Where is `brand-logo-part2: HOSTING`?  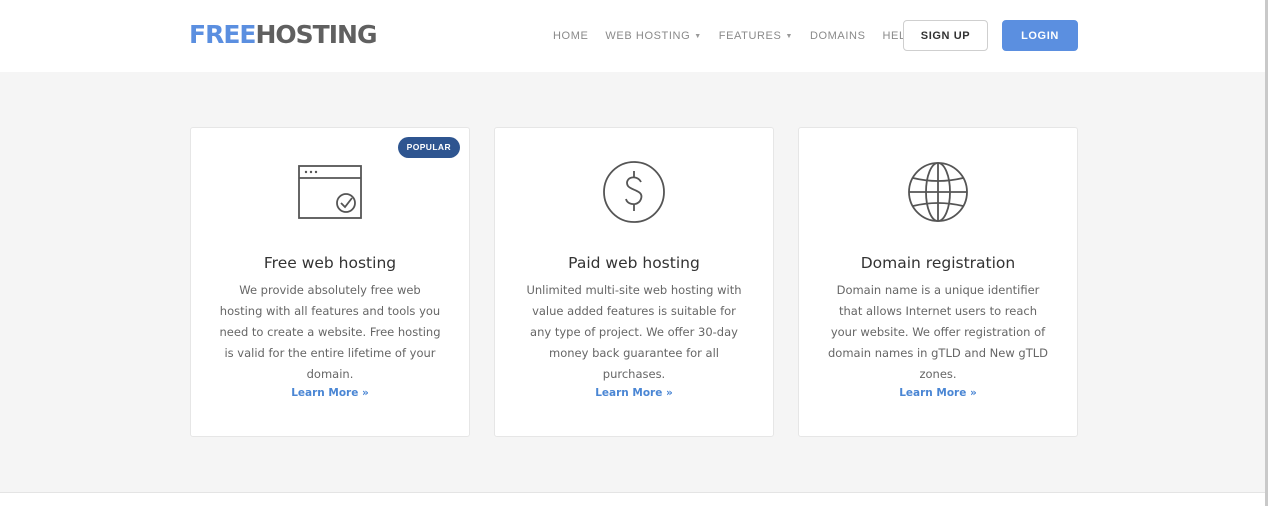
brand-logo-part2: HOSTING is located at coordinates (316, 34).